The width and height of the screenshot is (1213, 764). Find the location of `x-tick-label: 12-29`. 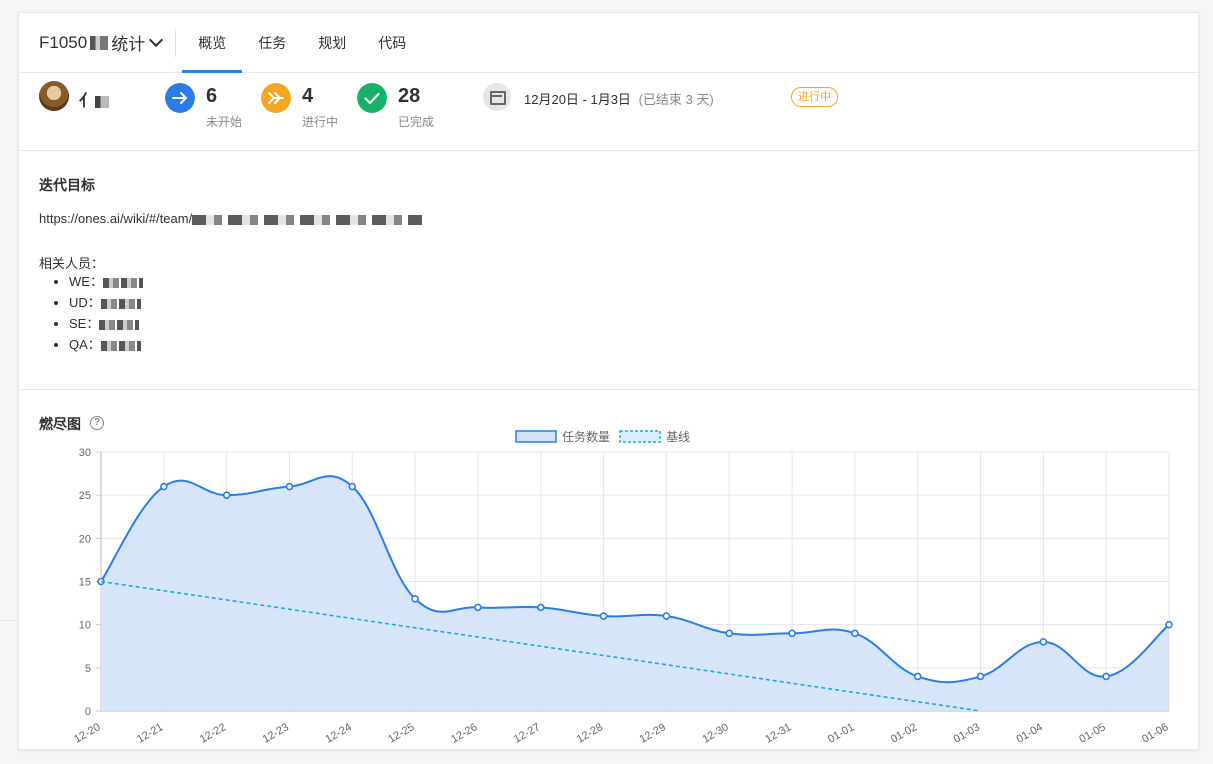

x-tick-label: 12-29 is located at coordinates (653, 733).